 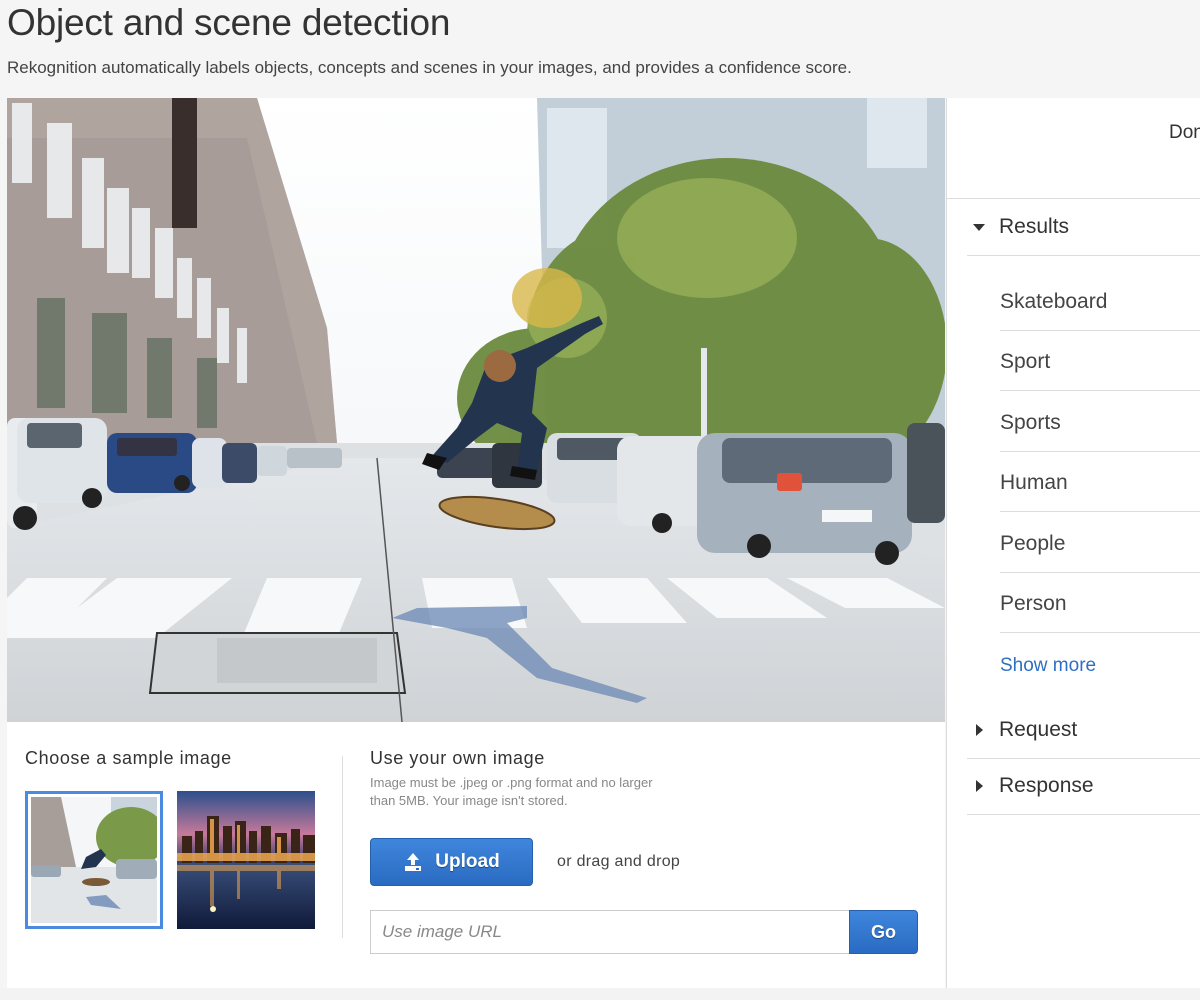 What do you see at coordinates (413, 862) in the screenshot?
I see `upload-icon` at bounding box center [413, 862].